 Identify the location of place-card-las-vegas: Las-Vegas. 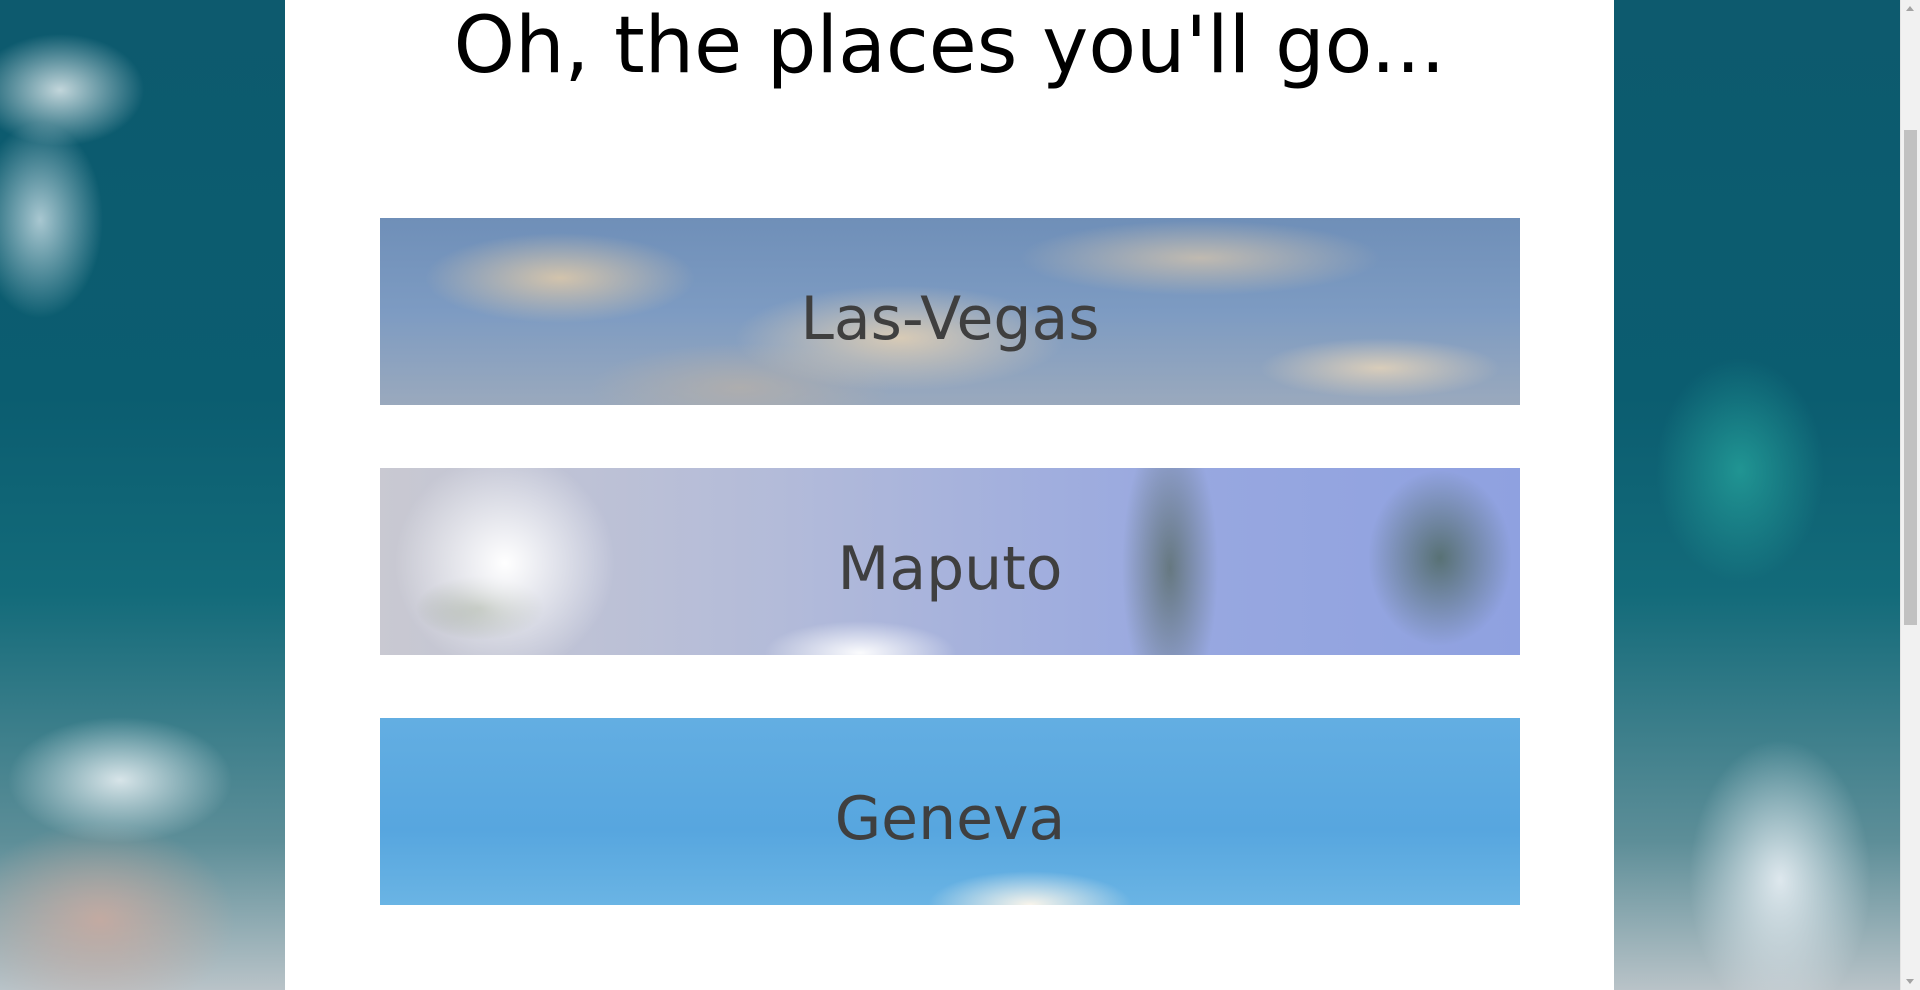
(950, 311).